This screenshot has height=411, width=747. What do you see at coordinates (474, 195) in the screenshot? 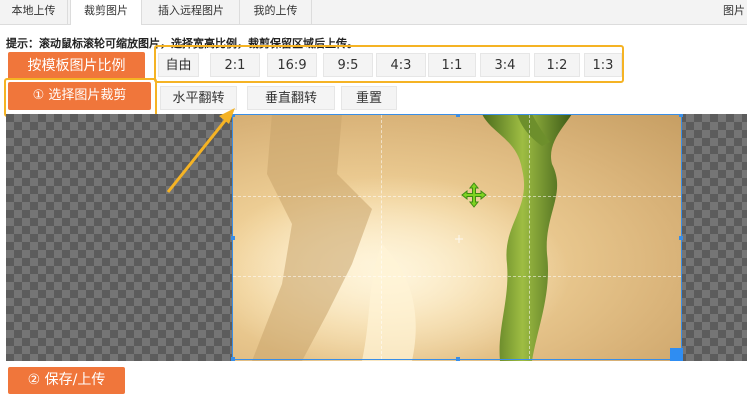
I see `move-cursor-icon` at bounding box center [474, 195].